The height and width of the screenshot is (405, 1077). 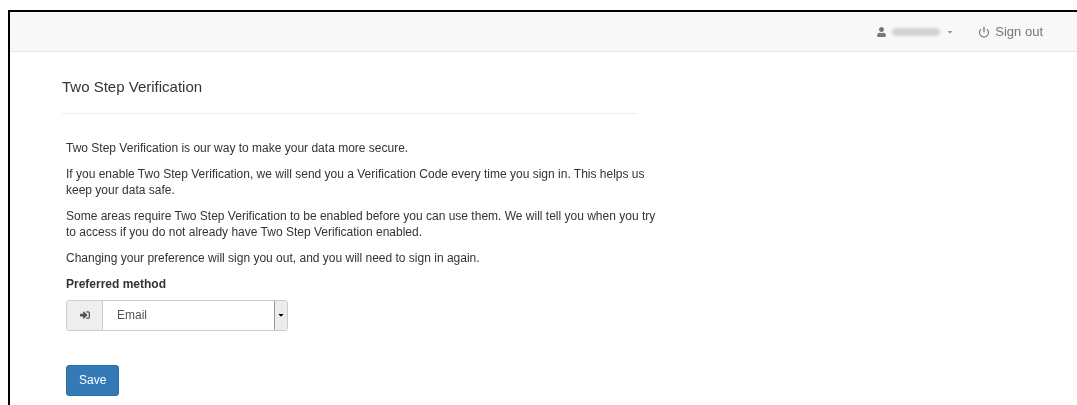 What do you see at coordinates (273, 257) in the screenshot?
I see `info-paragraph: Changing your preference will sign you out, and you will need to sign in again.` at bounding box center [273, 257].